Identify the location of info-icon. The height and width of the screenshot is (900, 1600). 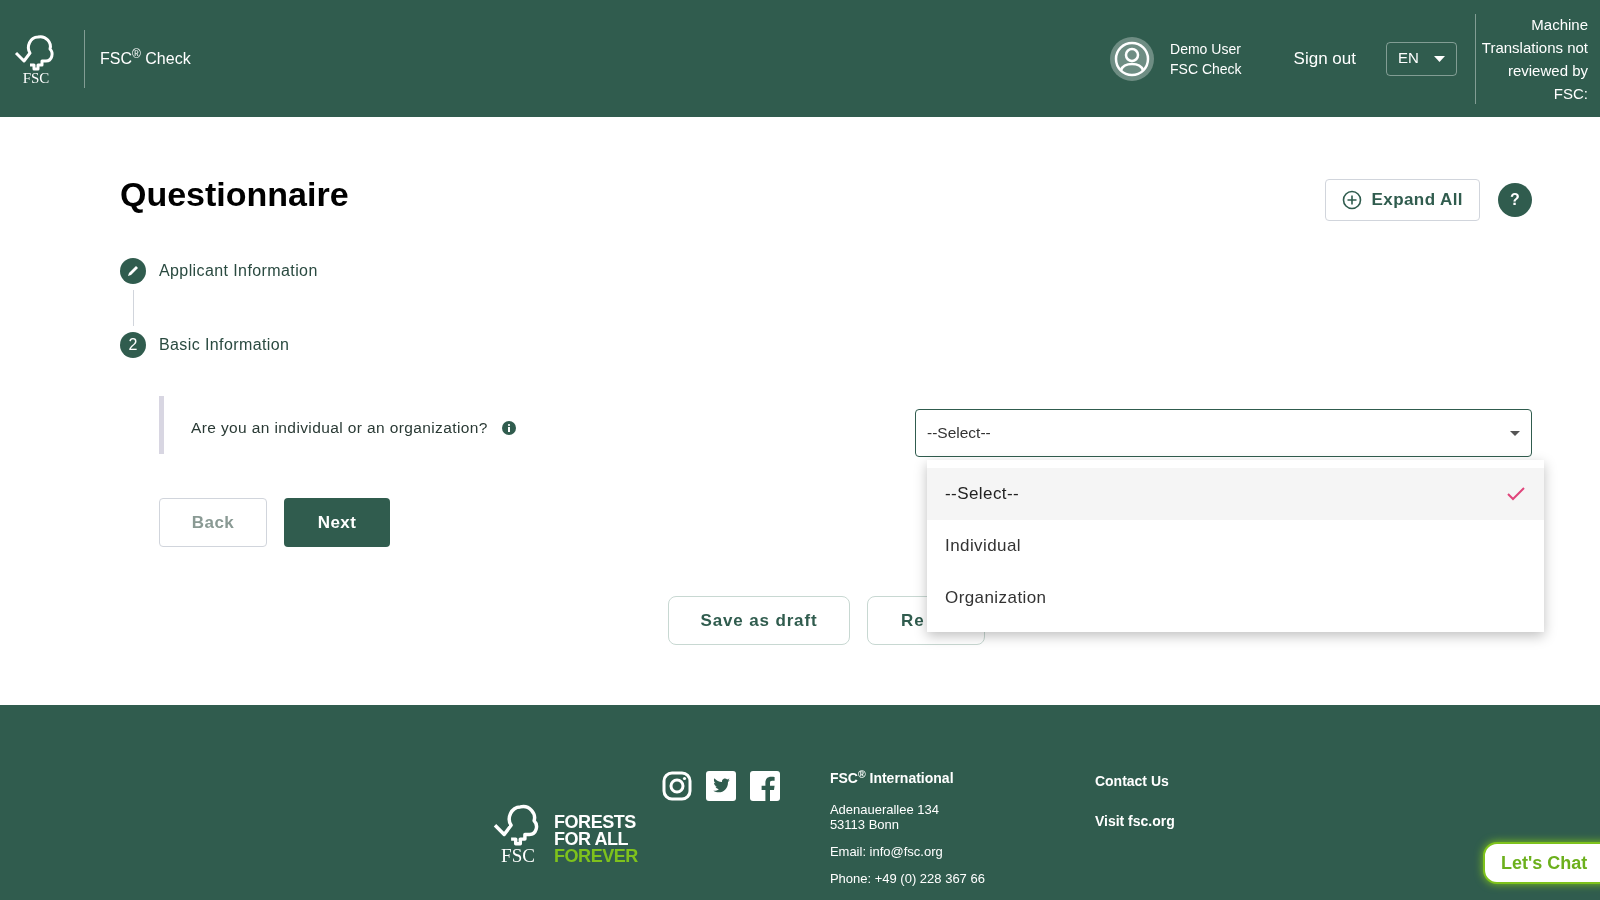
(508, 428).